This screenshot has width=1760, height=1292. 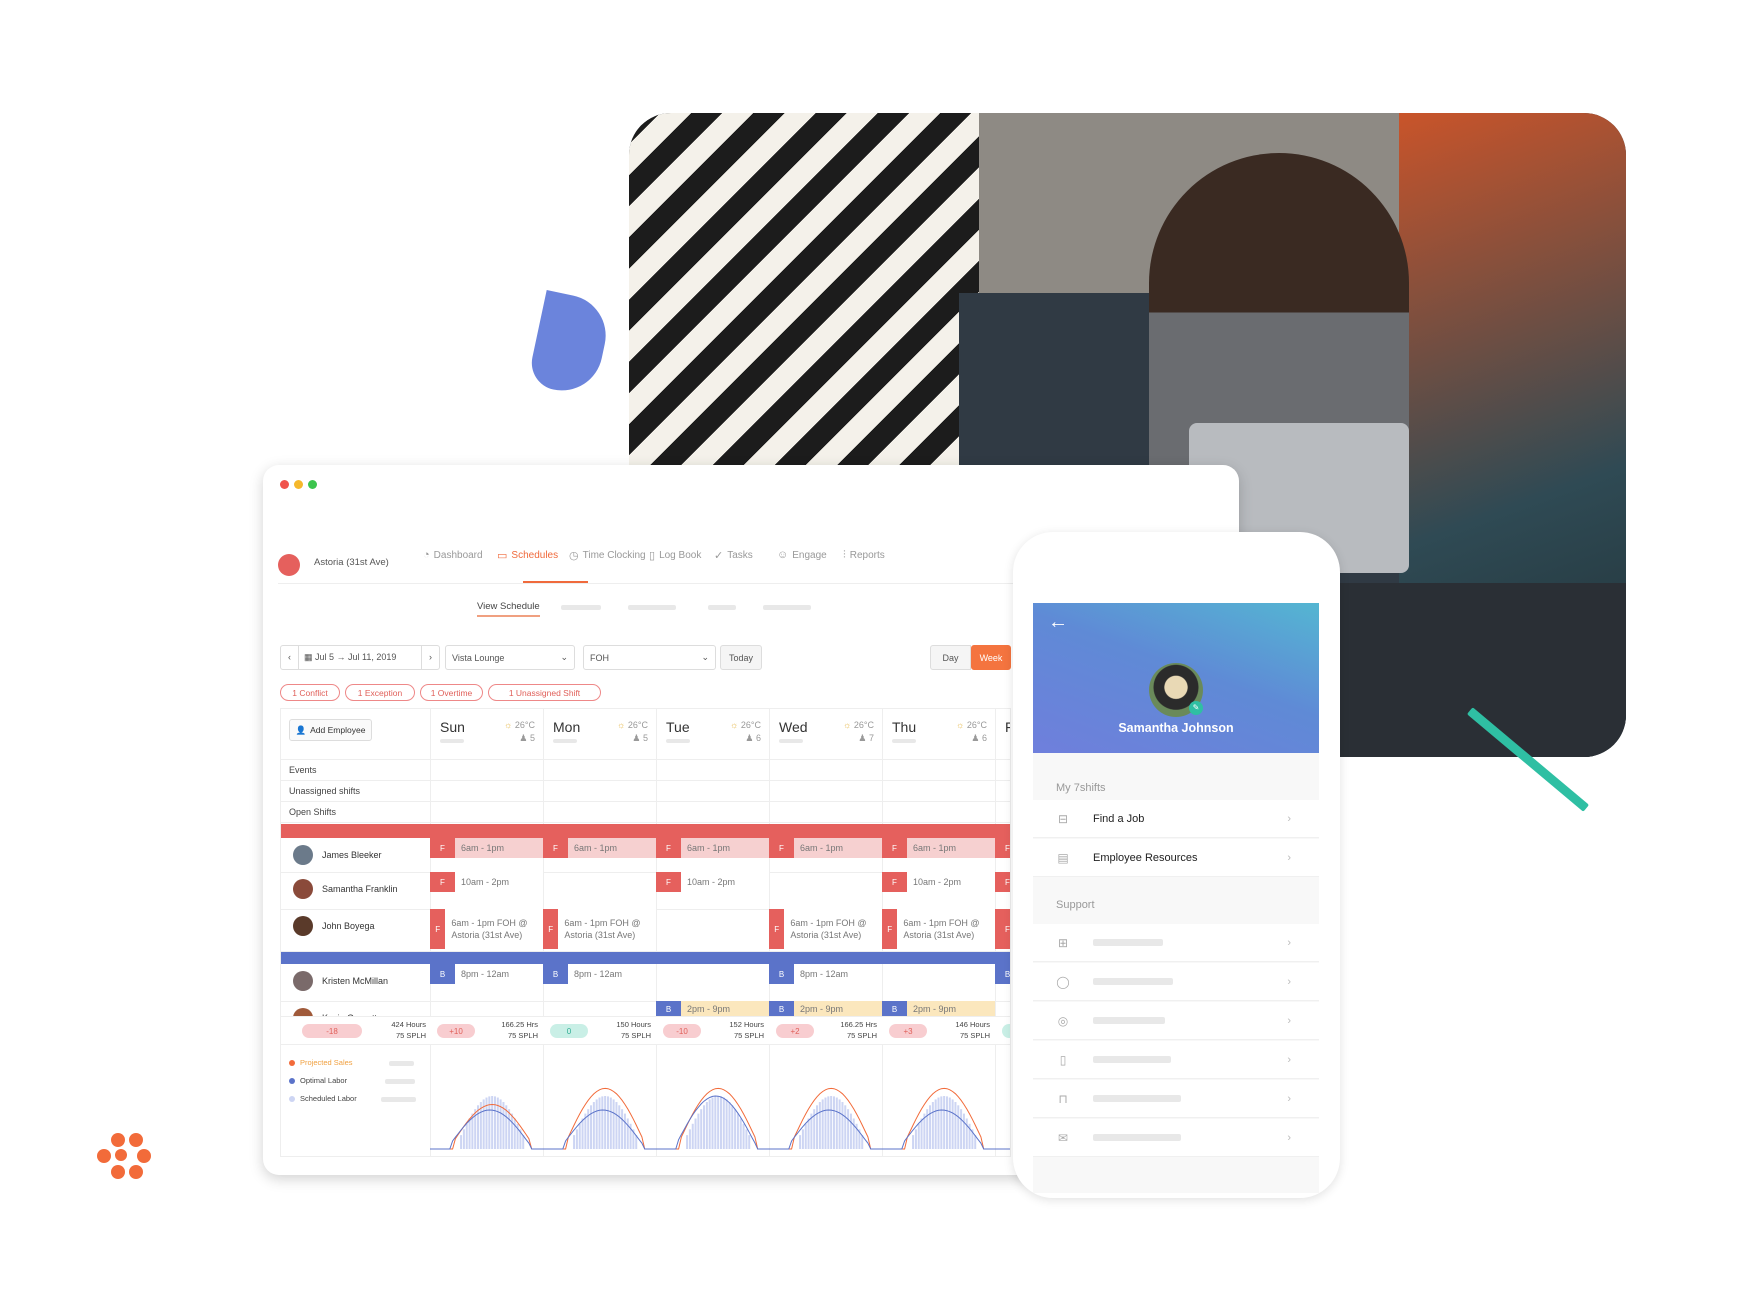 I want to click on location-select: Vista Lounge ⌄, so click(x=510, y=657).